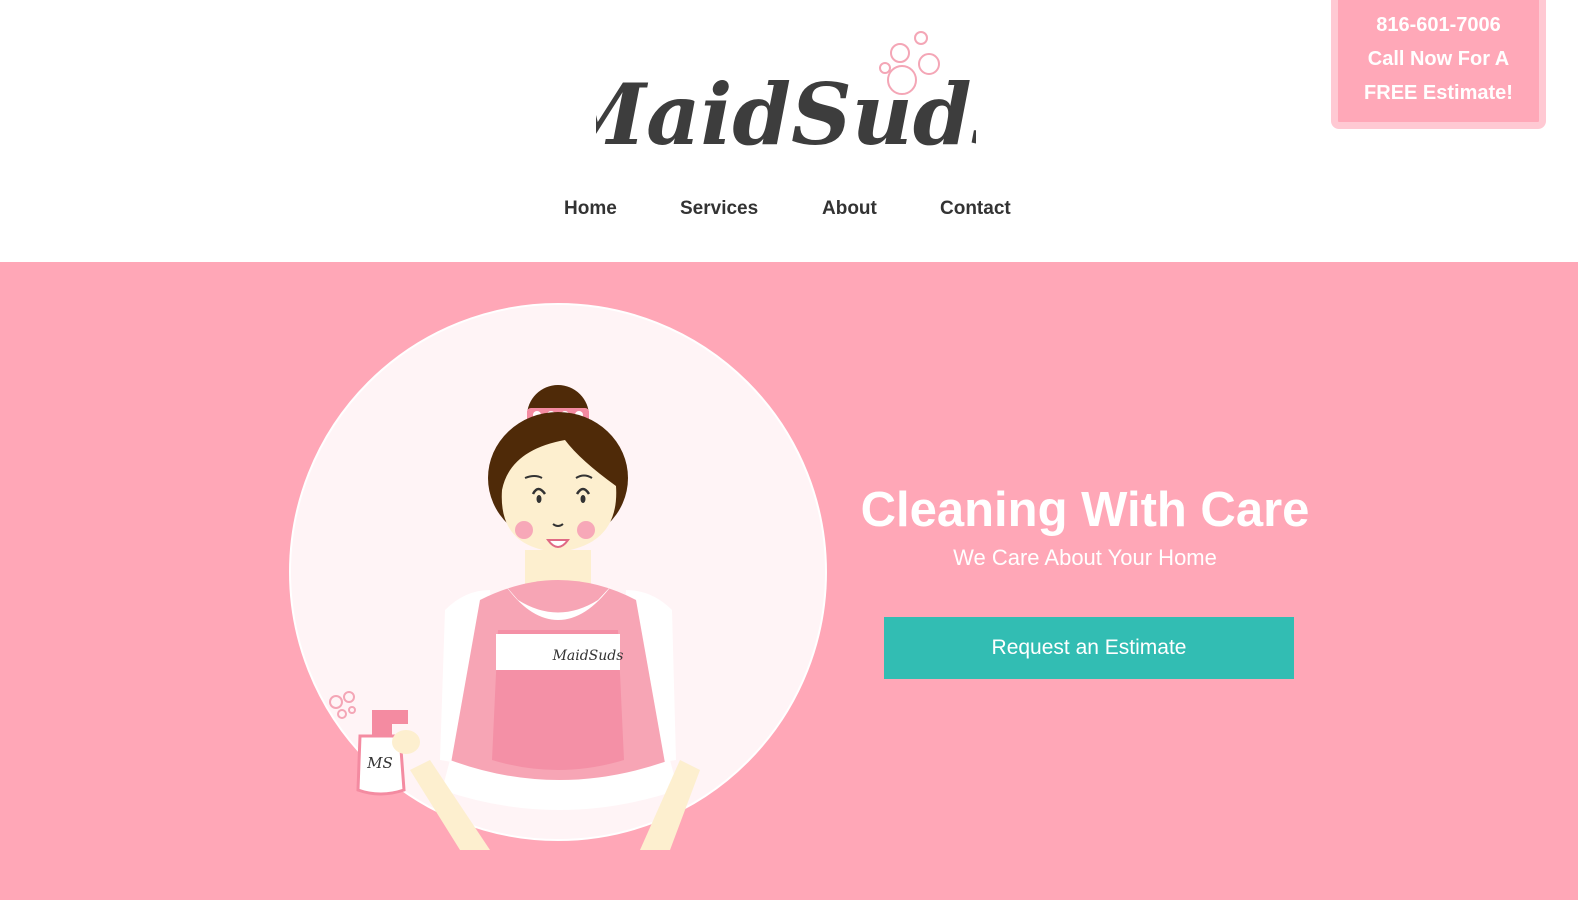  I want to click on callout-phone: 816-601-7006, so click(1438, 25).